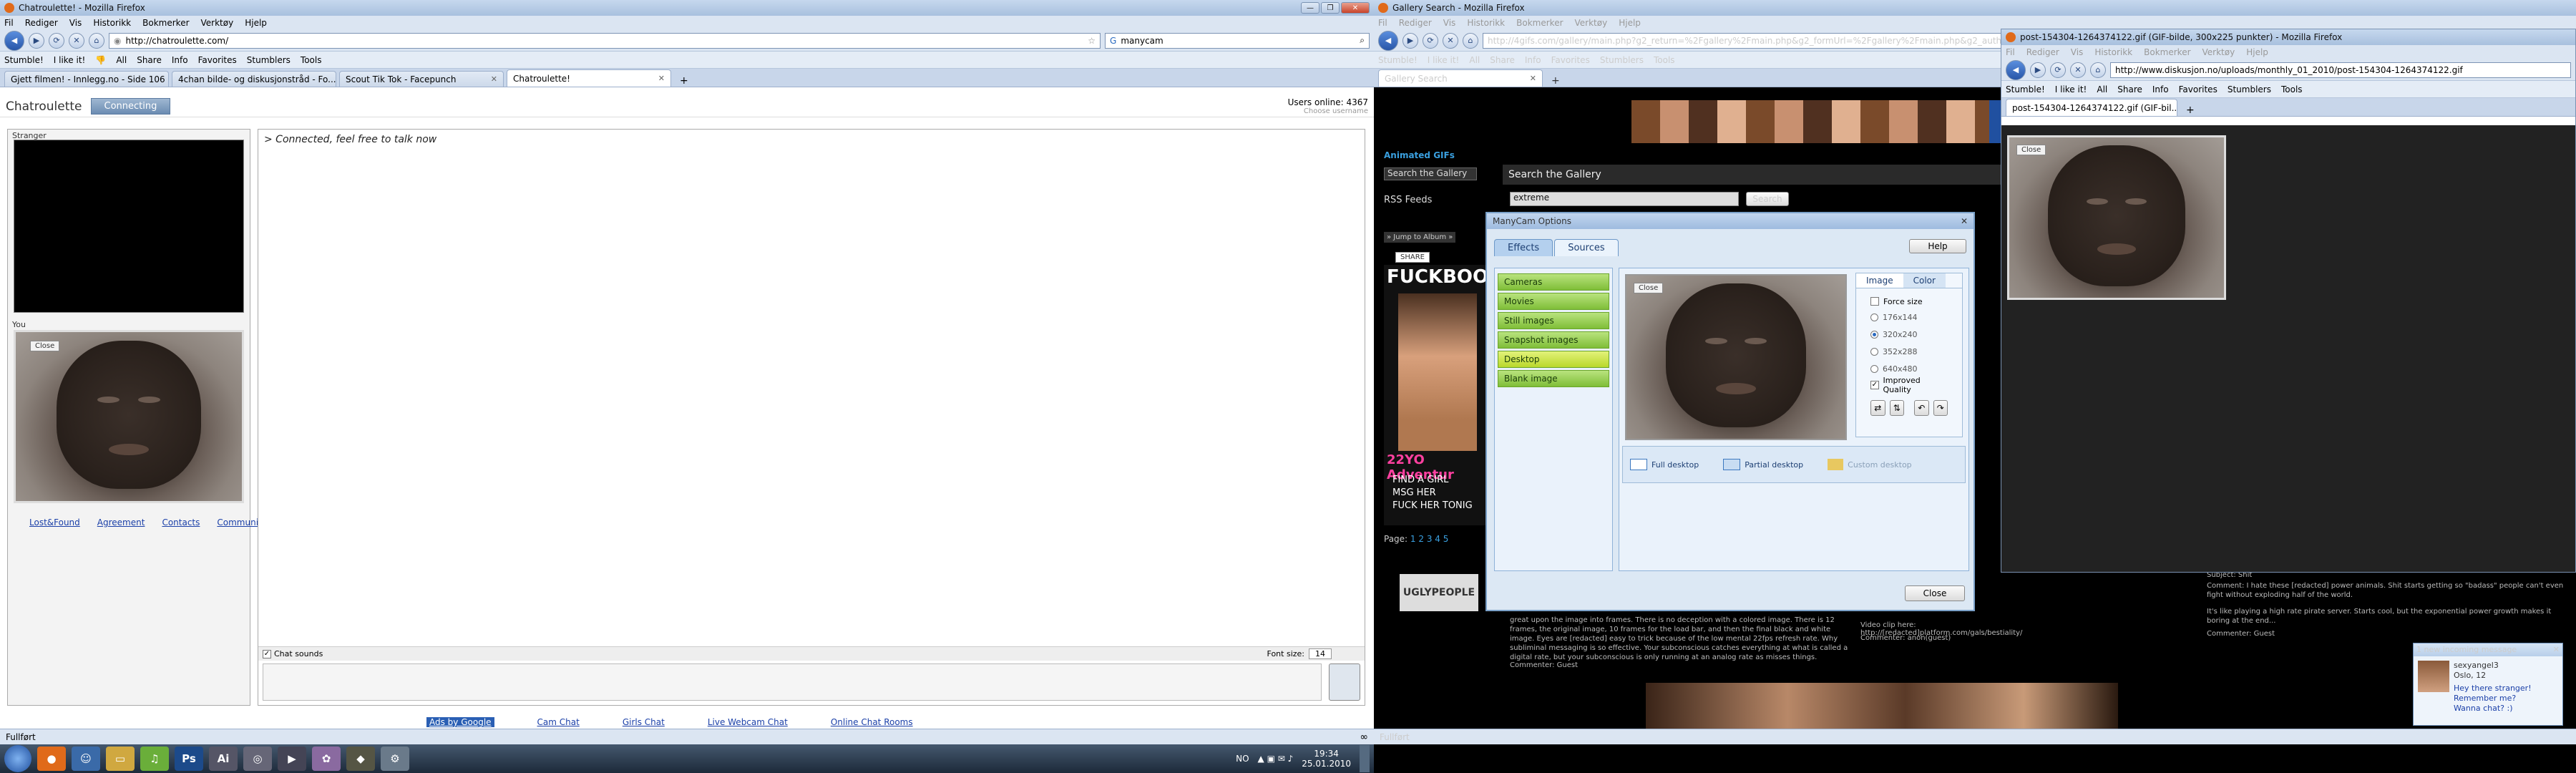 The width and height of the screenshot is (2576, 773). What do you see at coordinates (1921, 408) in the screenshot?
I see `rotate-left-icon: ↶` at bounding box center [1921, 408].